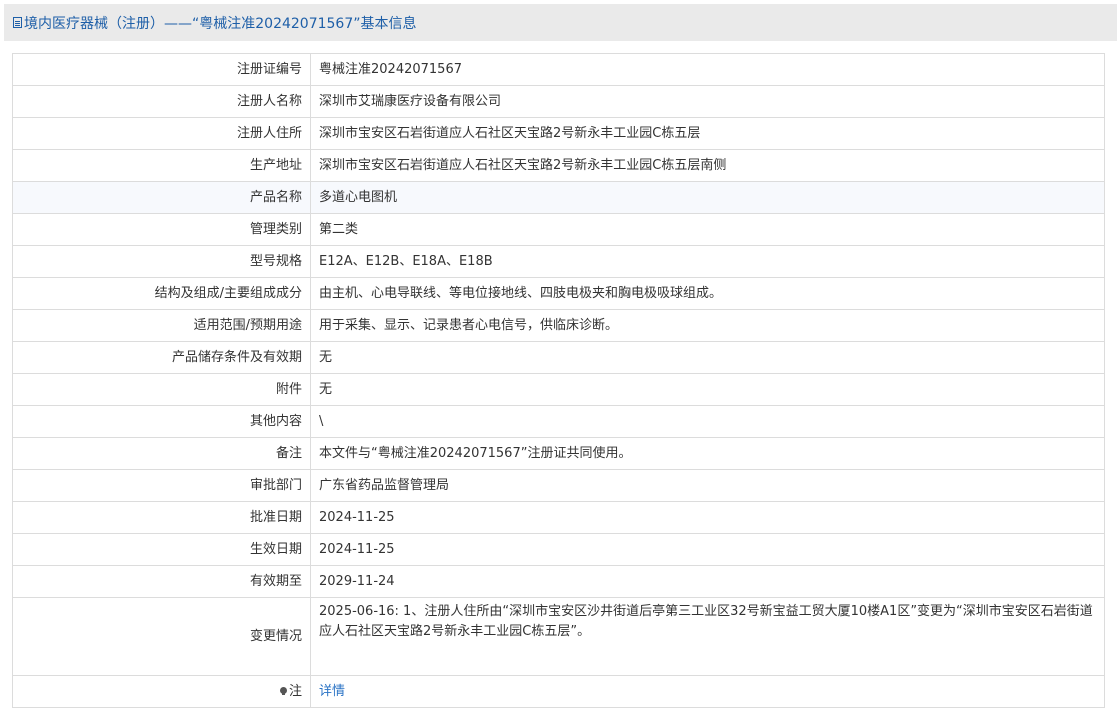 This screenshot has height=715, width=1117. What do you see at coordinates (707, 133) in the screenshot?
I see `row-value: 深圳市宝安区石岩街道应人石社区天宝路2号新永丰工业园C栋五层` at bounding box center [707, 133].